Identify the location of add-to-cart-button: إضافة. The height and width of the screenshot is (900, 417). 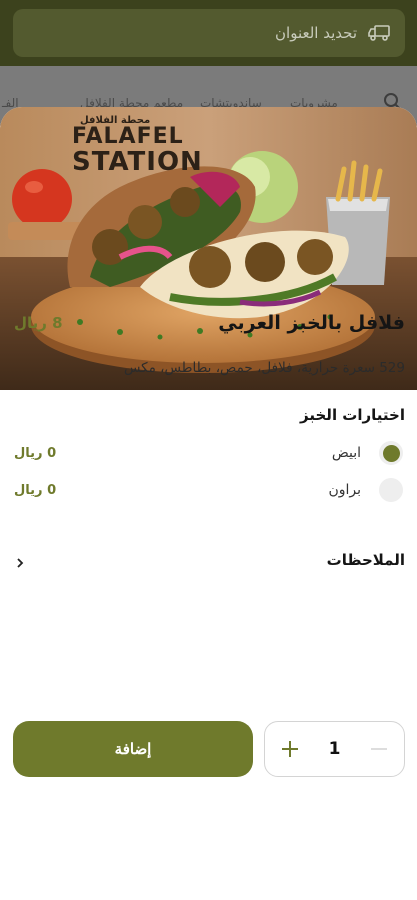
(133, 749).